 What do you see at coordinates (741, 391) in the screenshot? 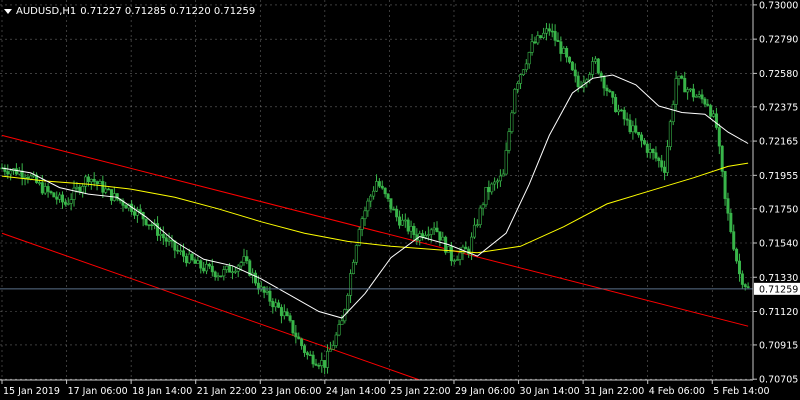
I see `time-tick-label: 5 Feb 14:00` at bounding box center [741, 391].